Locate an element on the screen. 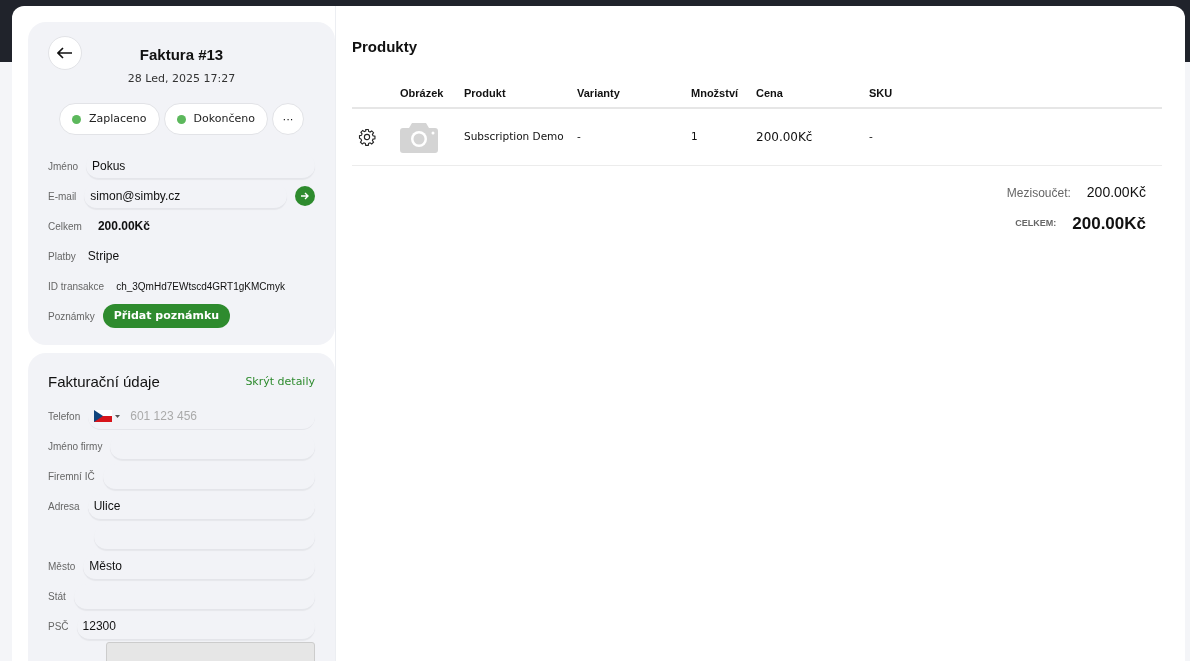 This screenshot has width=1190, height=661. status-button: Zaplaceno is located at coordinates (109, 119).